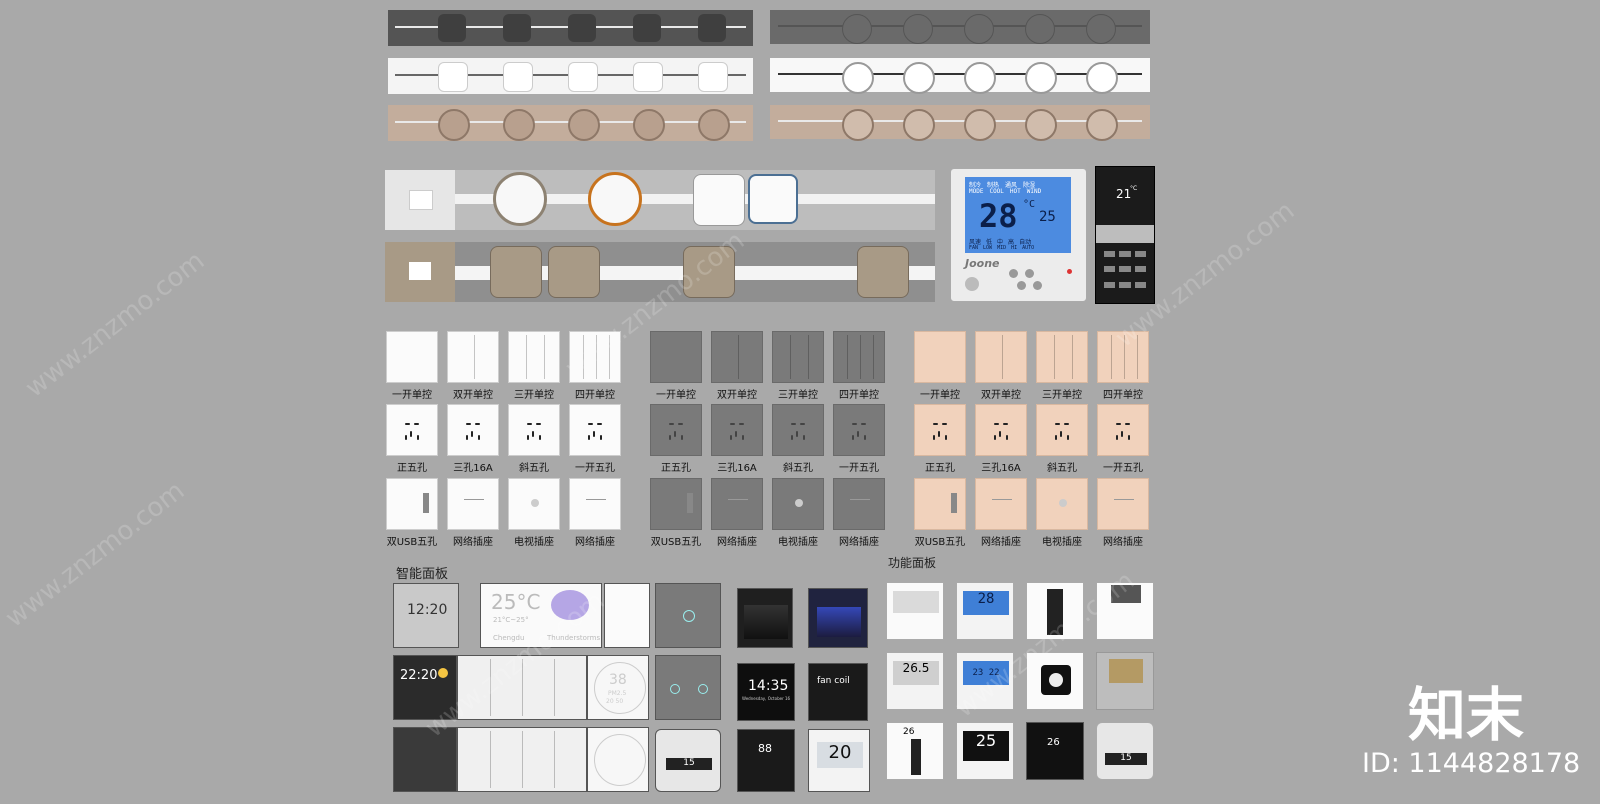  Describe the element at coordinates (883, 272) in the screenshot. I see `square-socket-bronze` at that location.